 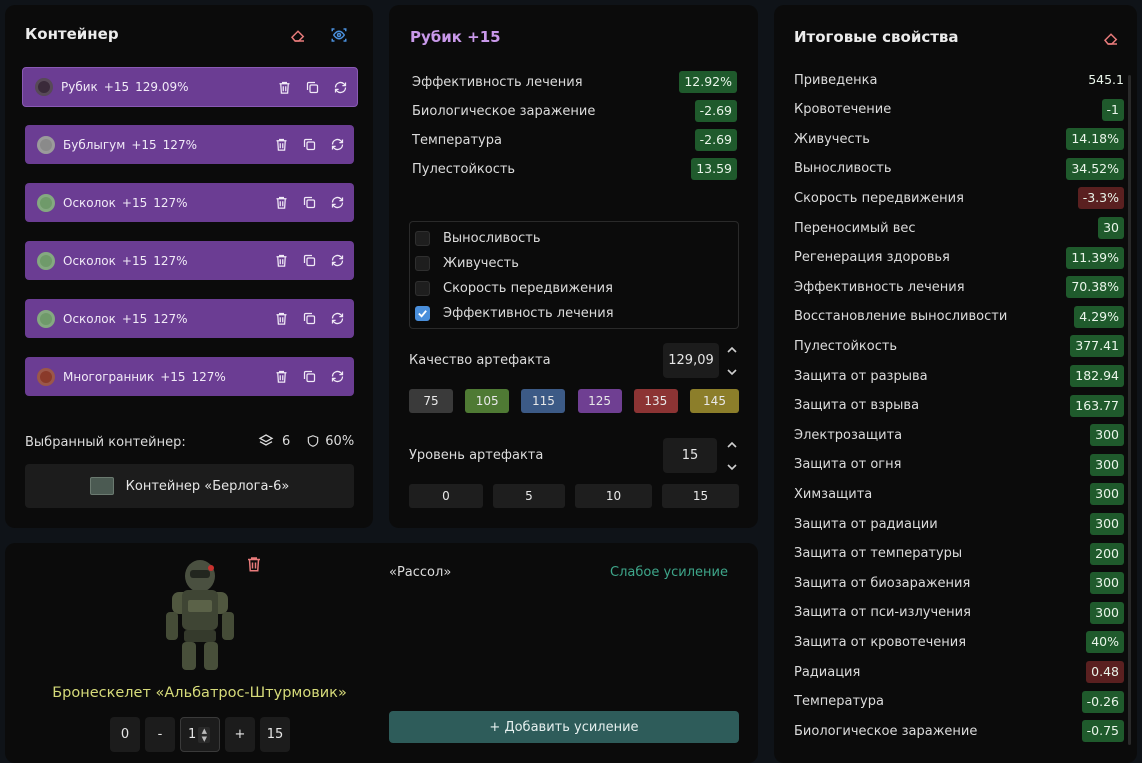 What do you see at coordinates (574, 82) in the screenshot?
I see `artifact-property-row: Эффективность лечения 12.92%` at bounding box center [574, 82].